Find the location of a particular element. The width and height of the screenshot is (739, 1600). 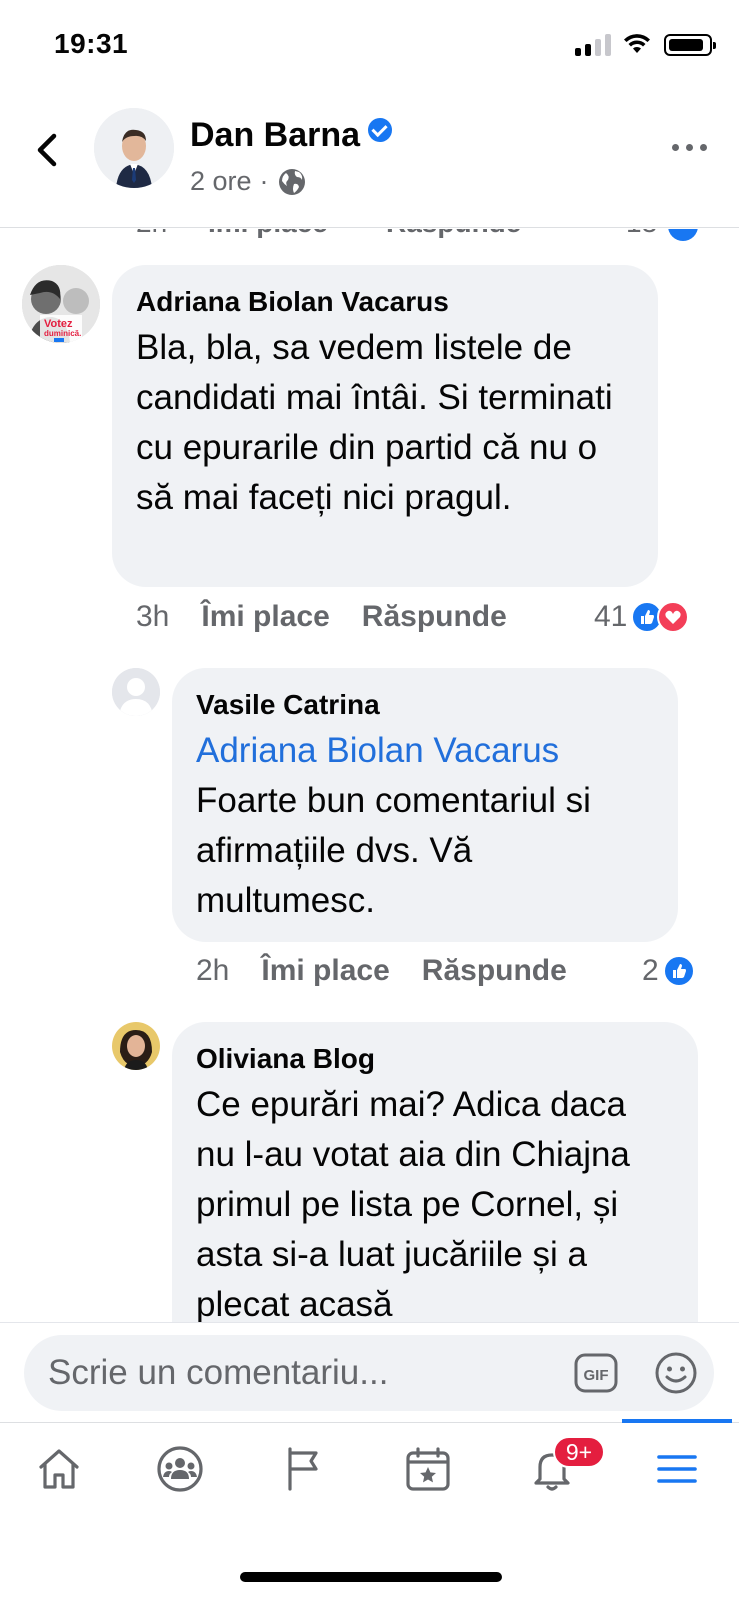

flag-icon is located at coordinates (303, 1469).